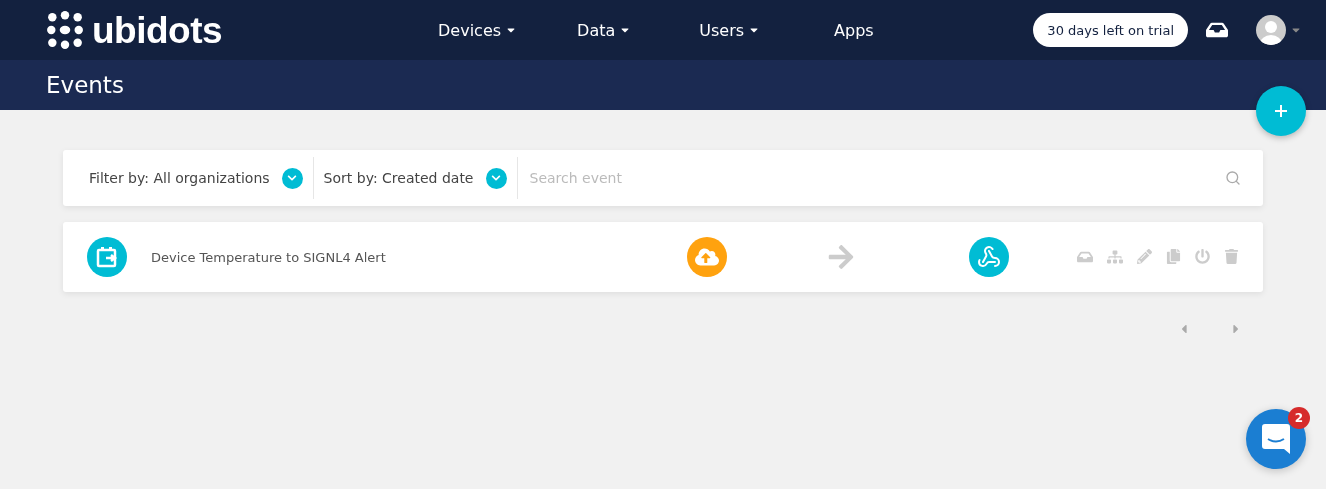  I want to click on add-button, so click(1281, 111).